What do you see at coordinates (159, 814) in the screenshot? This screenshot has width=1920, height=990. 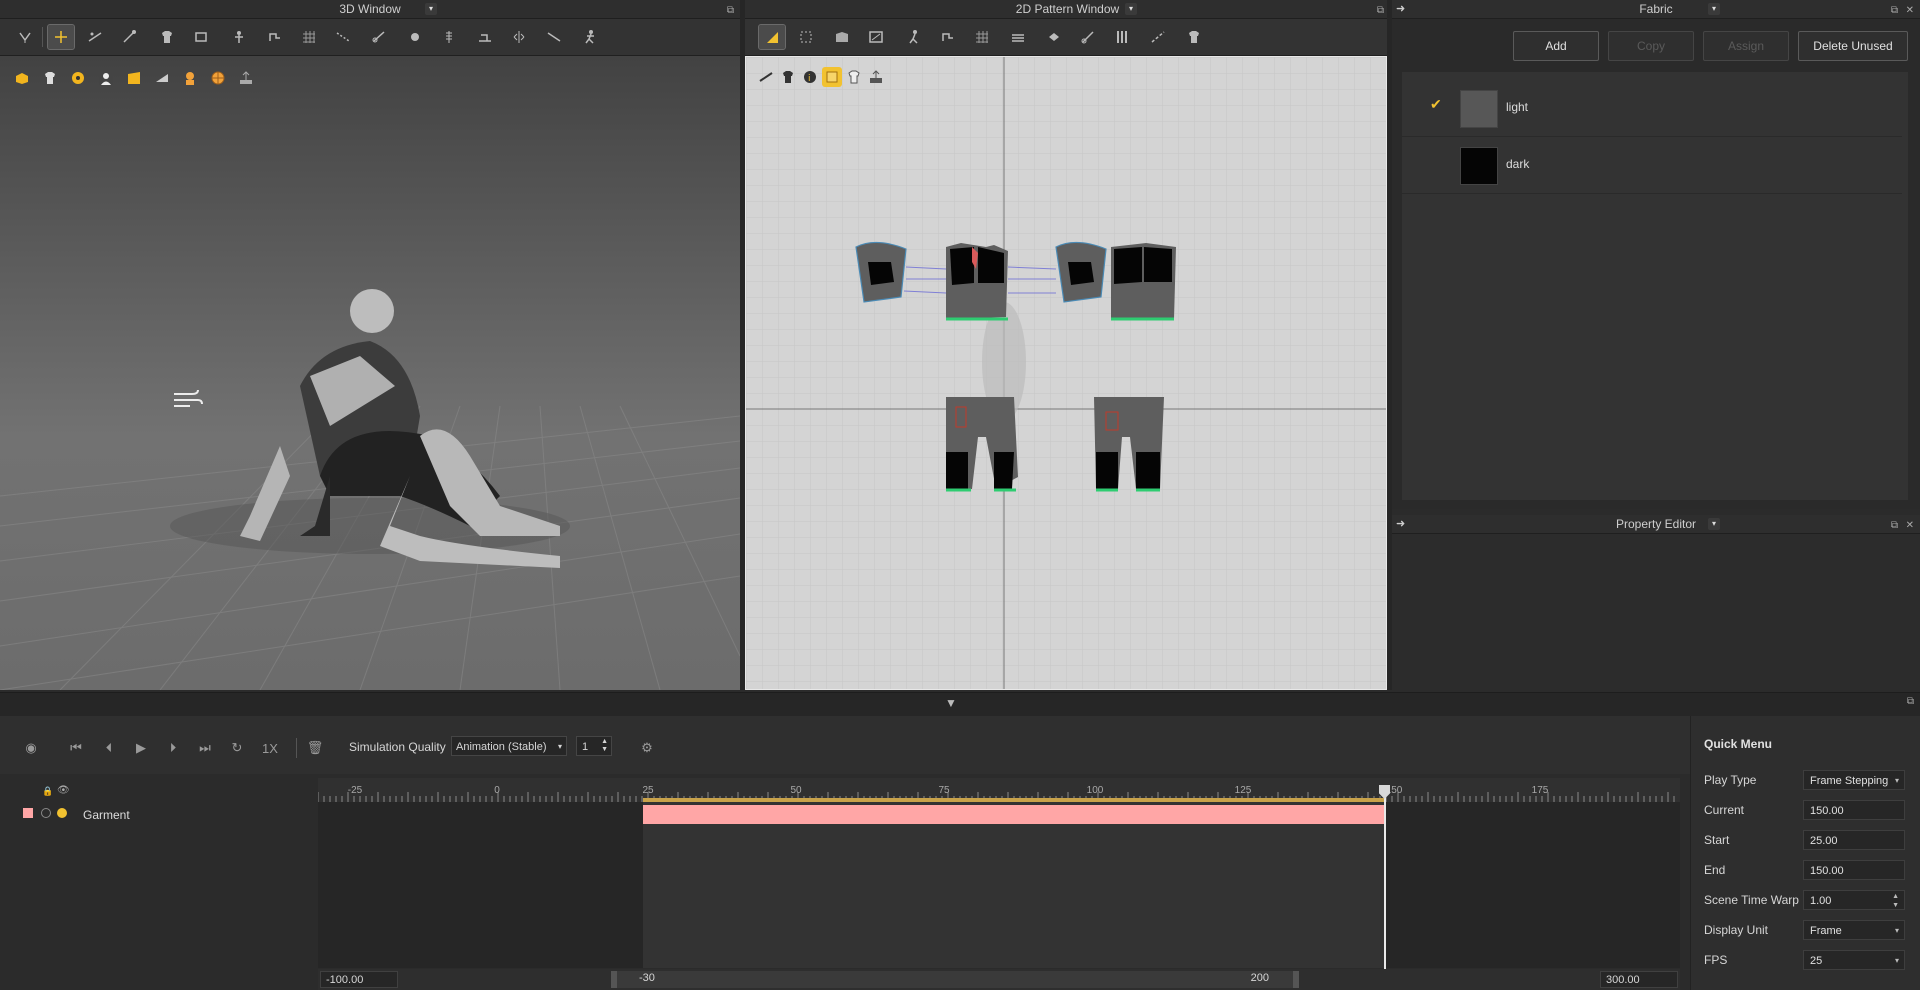 I see `track-row: Garment` at bounding box center [159, 814].